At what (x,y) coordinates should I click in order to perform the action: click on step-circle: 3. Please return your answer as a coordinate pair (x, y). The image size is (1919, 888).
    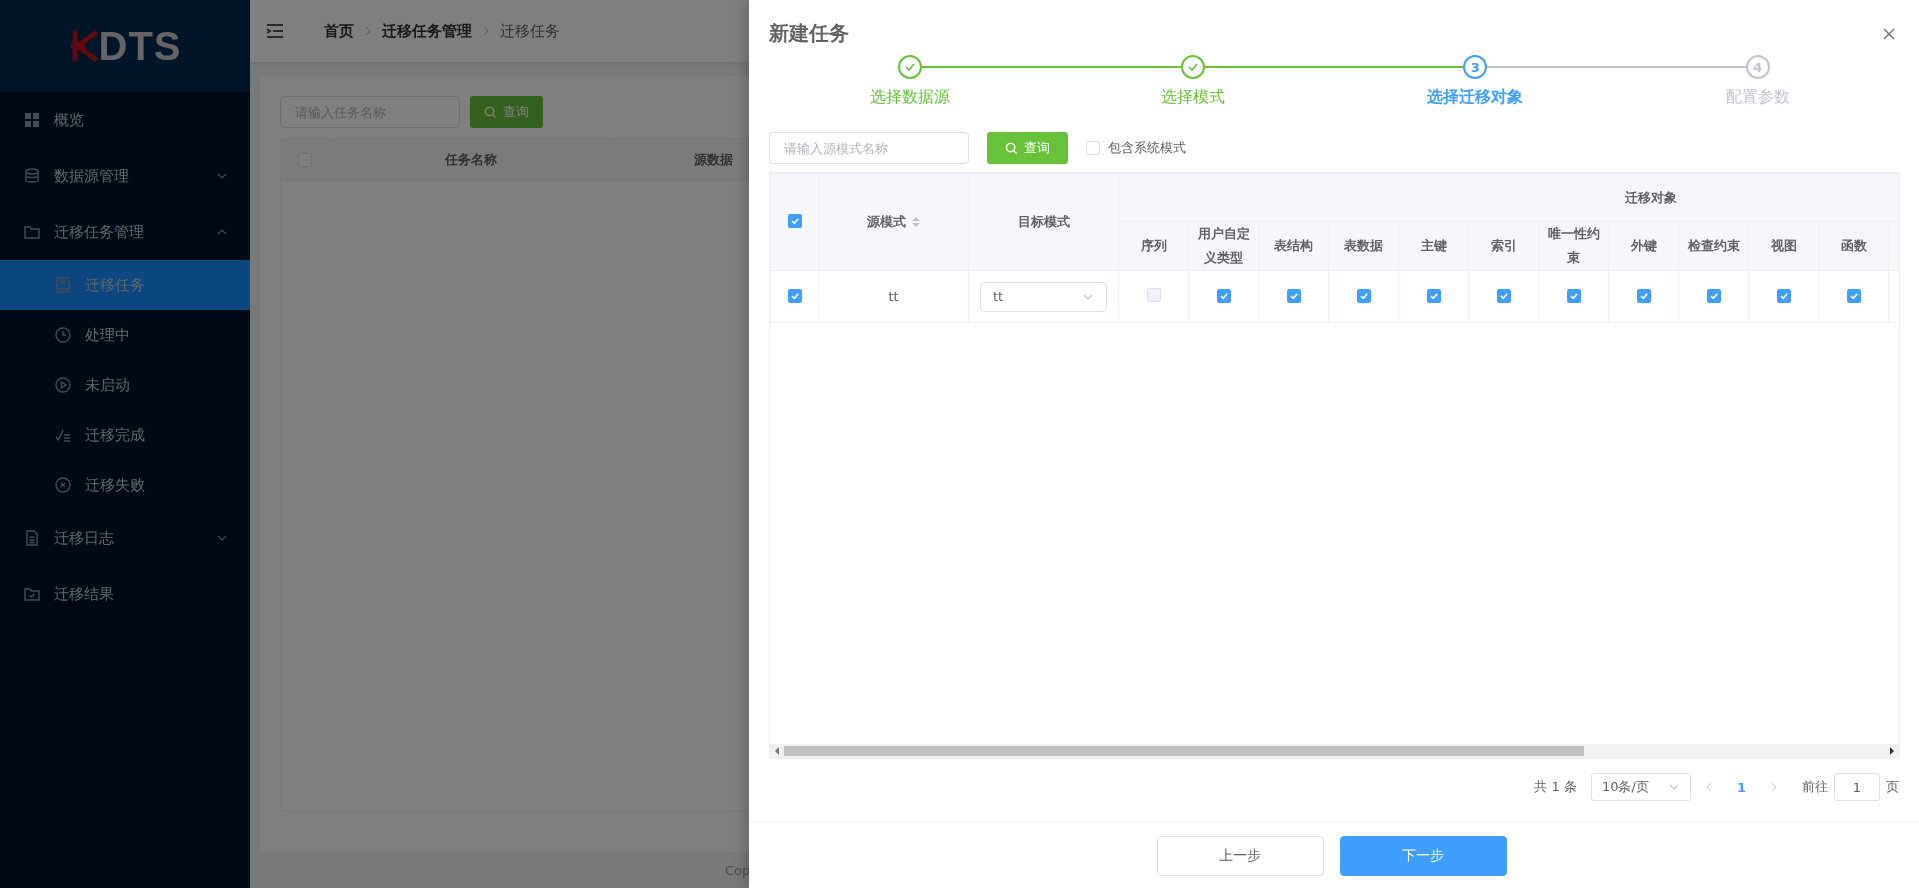
    Looking at the image, I should click on (1475, 67).